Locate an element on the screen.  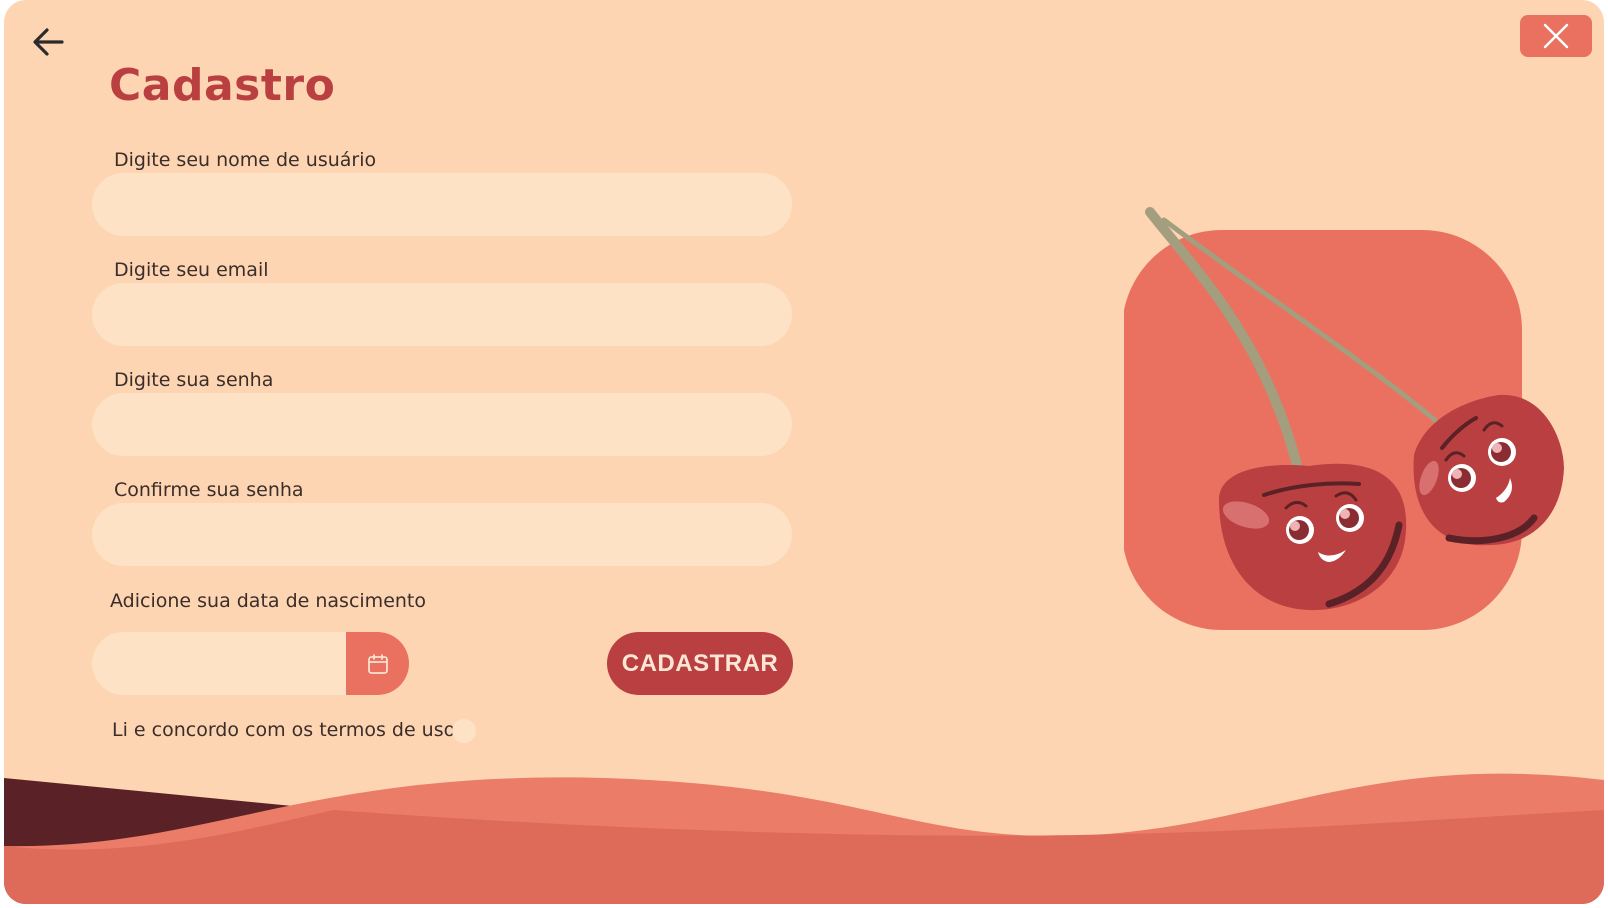
username-input is located at coordinates (442, 204).